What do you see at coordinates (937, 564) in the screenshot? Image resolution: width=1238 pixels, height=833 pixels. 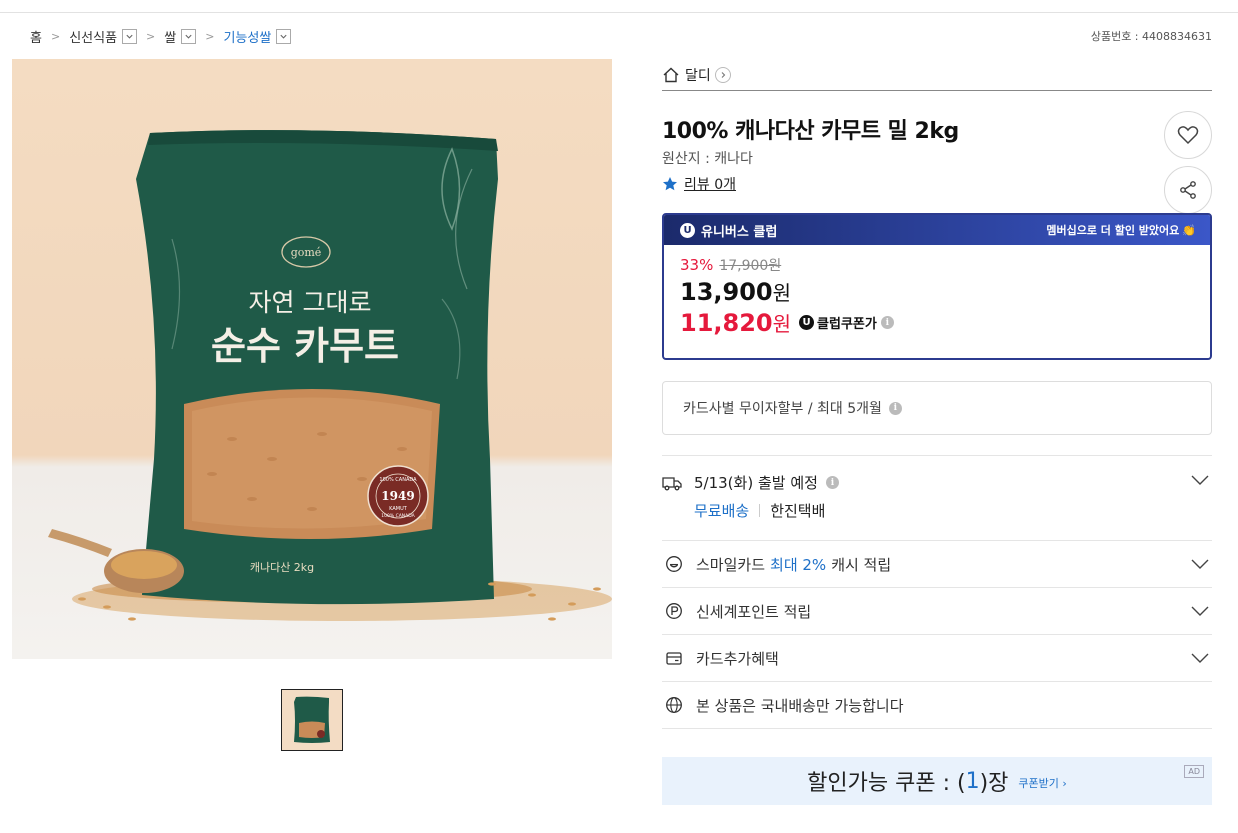 I see `smile-card-benefit-row: 스마일카드 최대 2% 캐시 적립` at bounding box center [937, 564].